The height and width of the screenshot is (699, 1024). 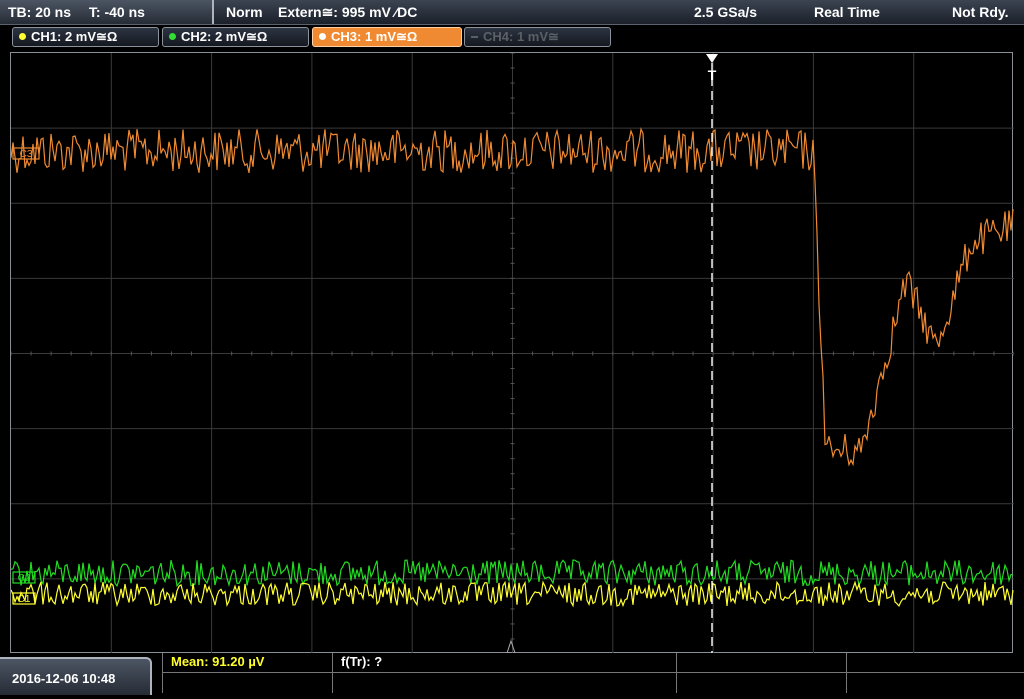 I want to click on acquisition-state: Not Rdy., so click(x=980, y=12).